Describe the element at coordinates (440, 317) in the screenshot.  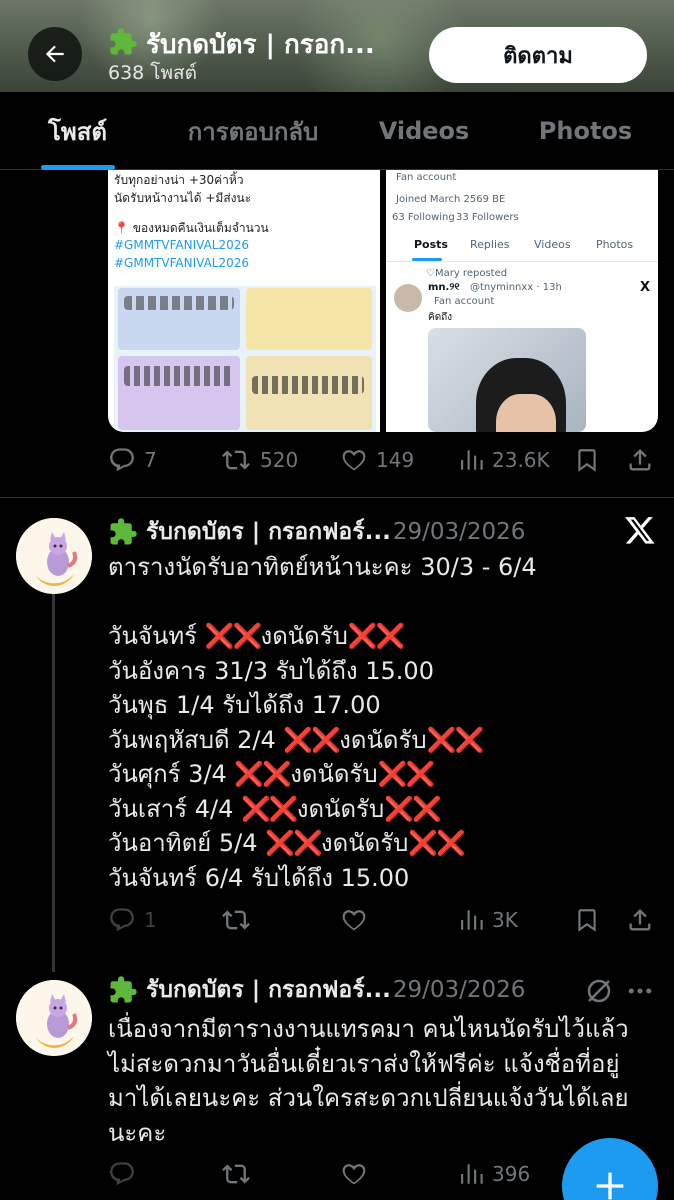
I see `media2-text: คิดถึง` at that location.